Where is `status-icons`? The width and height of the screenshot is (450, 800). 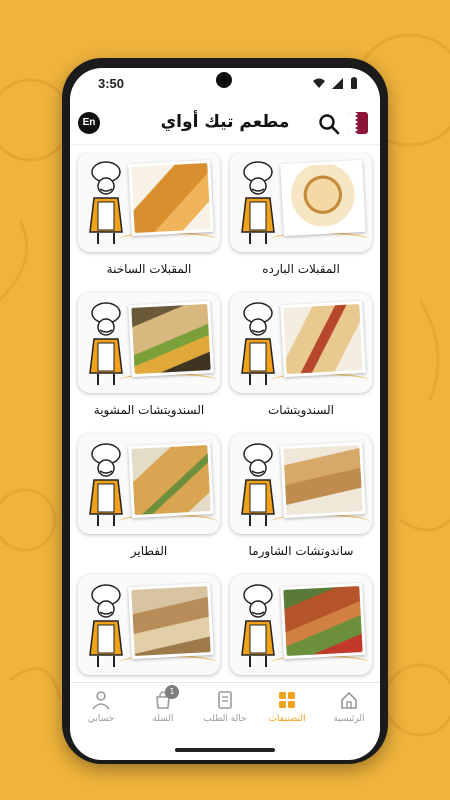 status-icons is located at coordinates (335, 83).